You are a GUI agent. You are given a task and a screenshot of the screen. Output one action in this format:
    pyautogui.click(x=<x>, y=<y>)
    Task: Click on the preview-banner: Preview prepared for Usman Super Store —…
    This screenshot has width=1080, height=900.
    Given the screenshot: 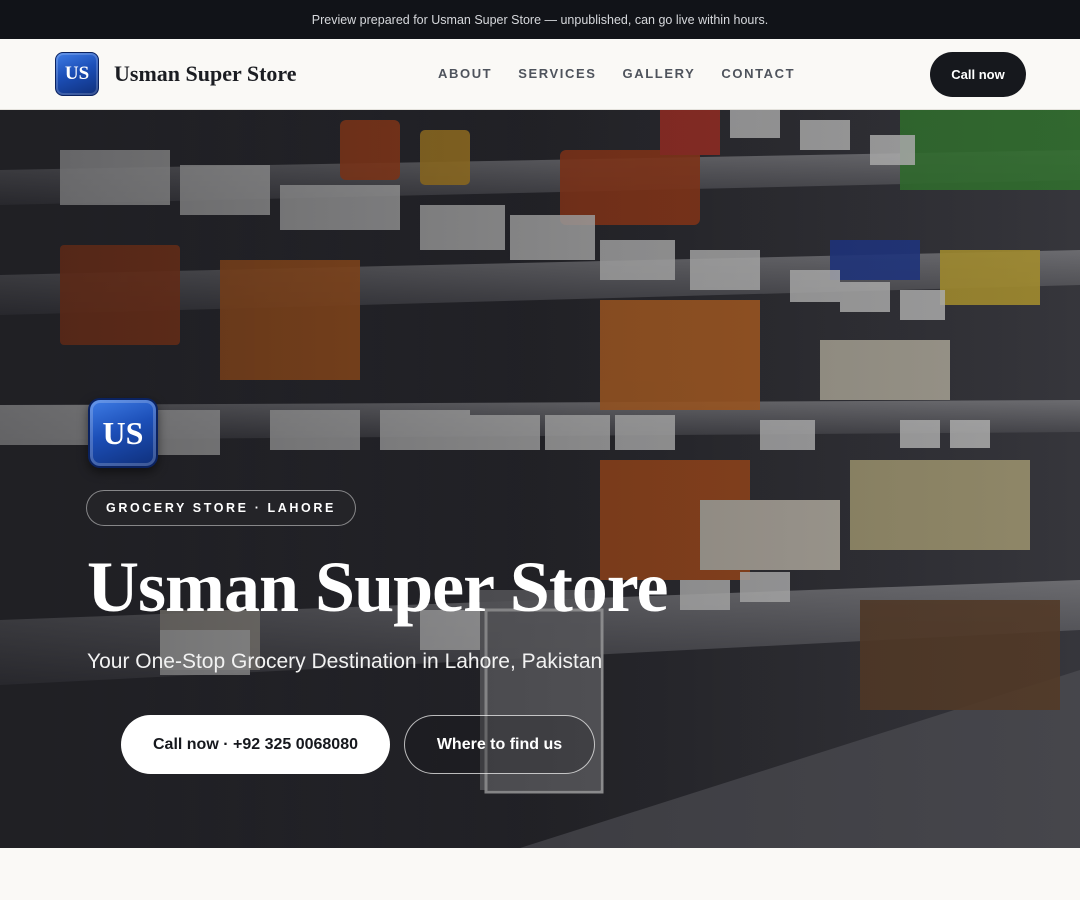 What is the action you would take?
    pyautogui.click(x=540, y=19)
    